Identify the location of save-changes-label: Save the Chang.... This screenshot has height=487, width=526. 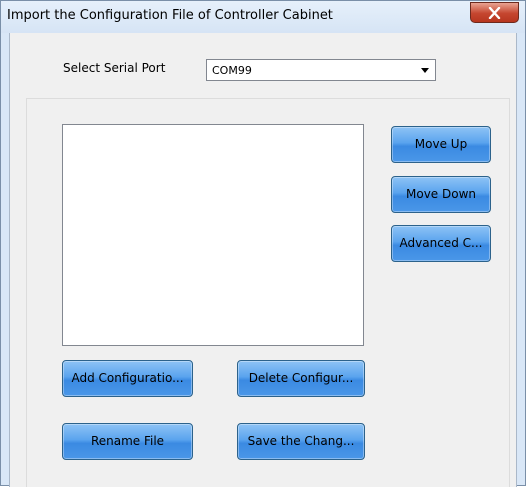
(301, 441).